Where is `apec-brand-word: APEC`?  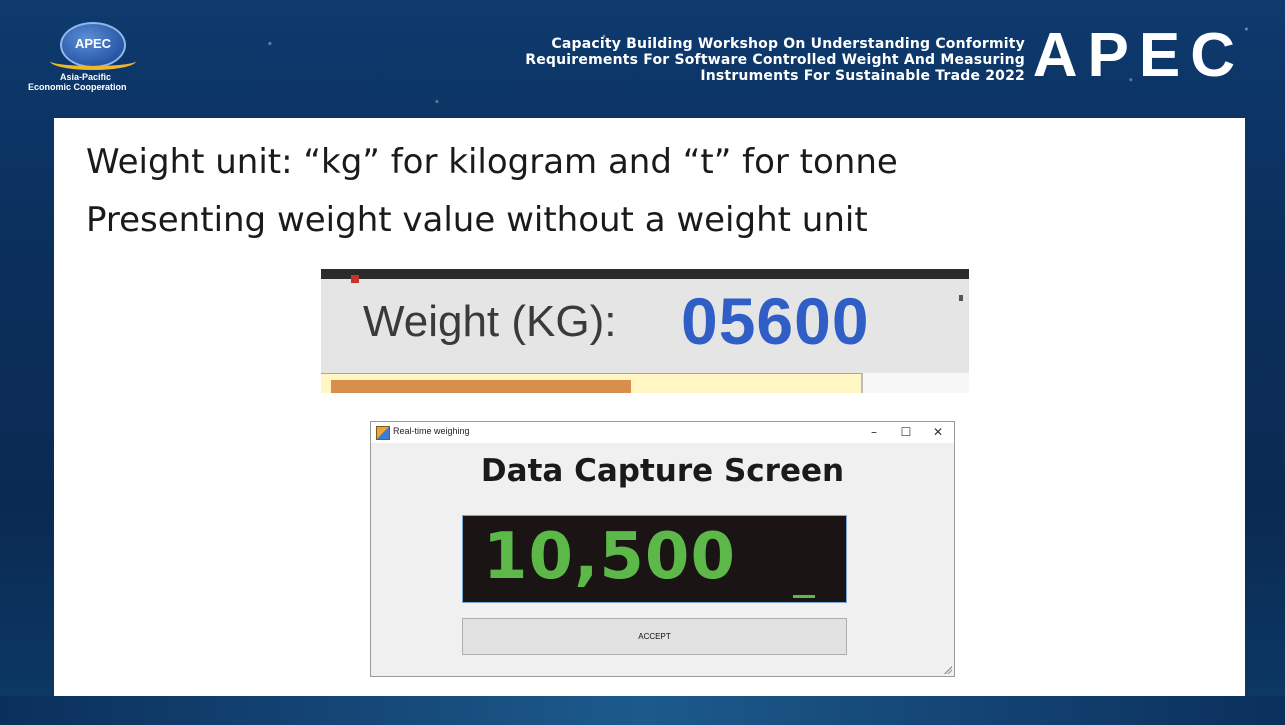 apec-brand-word: APEC is located at coordinates (1138, 55).